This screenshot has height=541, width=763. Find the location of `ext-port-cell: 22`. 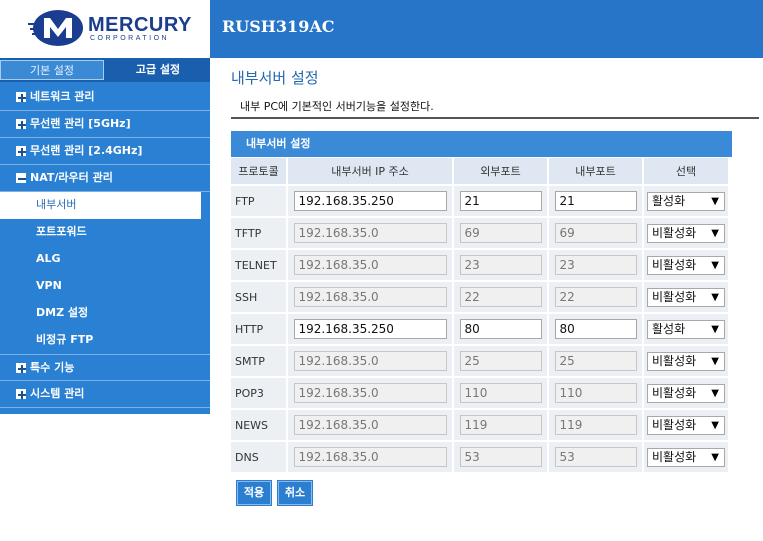

ext-port-cell: 22 is located at coordinates (500, 297).